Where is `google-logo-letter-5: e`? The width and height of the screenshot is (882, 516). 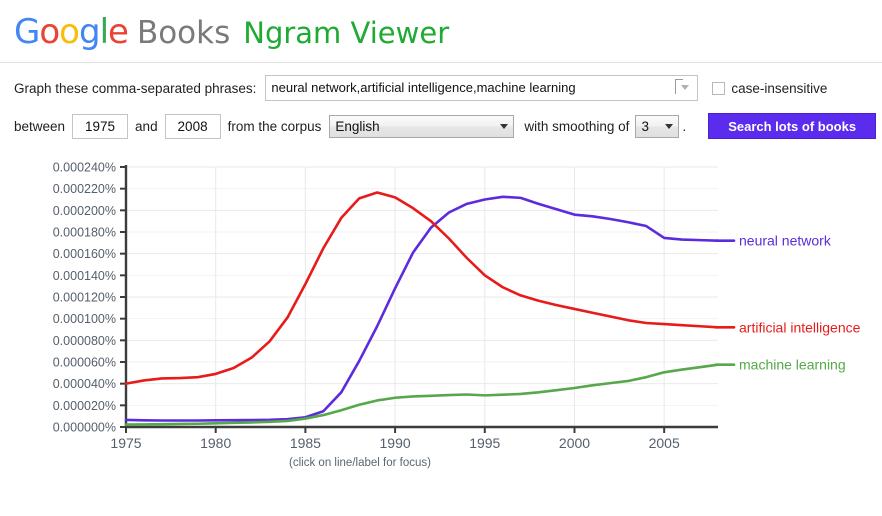
google-logo-letter-5: e is located at coordinates (118, 32).